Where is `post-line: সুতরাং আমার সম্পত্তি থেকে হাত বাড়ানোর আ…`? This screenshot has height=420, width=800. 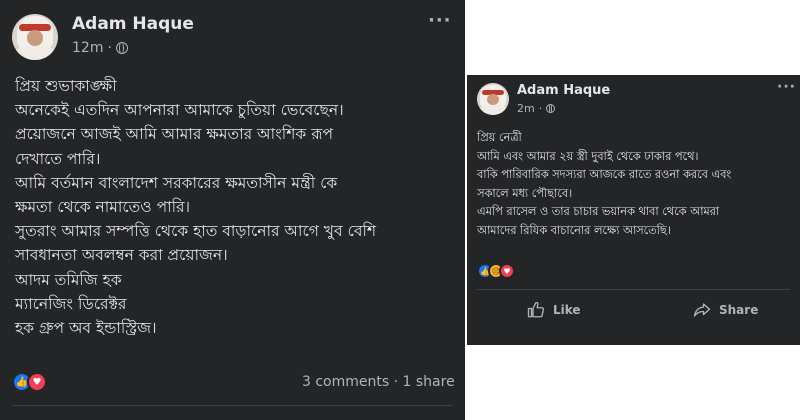 post-line: সুতরাং আমার সম্পত্তি থেকে হাত বাড়ানোর আ… is located at coordinates (196, 231).